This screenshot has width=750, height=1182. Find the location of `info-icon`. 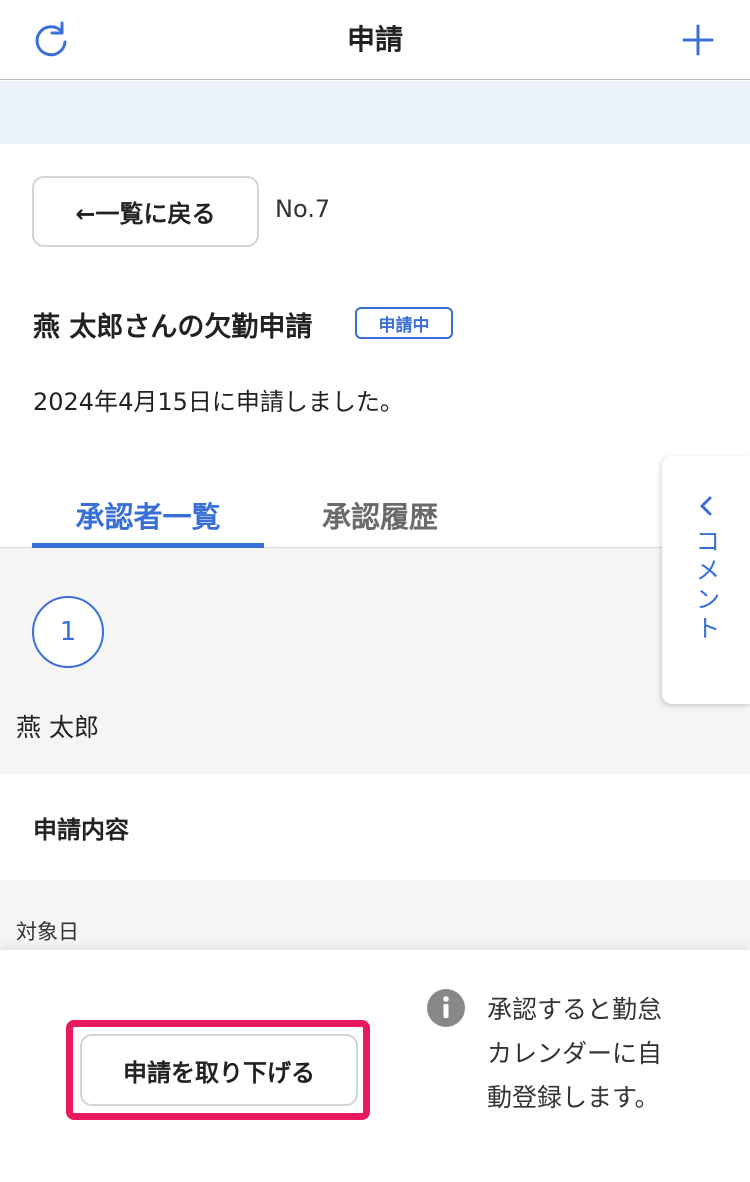

info-icon is located at coordinates (446, 1008).